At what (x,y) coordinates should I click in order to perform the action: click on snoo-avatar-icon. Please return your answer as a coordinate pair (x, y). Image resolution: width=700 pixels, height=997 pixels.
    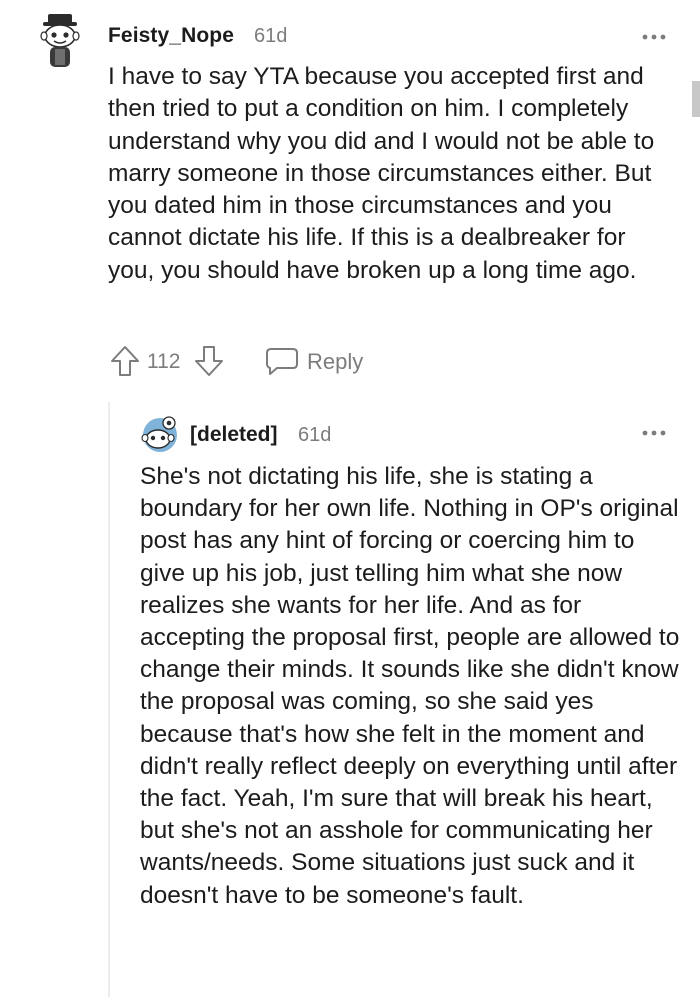
    Looking at the image, I should click on (60, 40).